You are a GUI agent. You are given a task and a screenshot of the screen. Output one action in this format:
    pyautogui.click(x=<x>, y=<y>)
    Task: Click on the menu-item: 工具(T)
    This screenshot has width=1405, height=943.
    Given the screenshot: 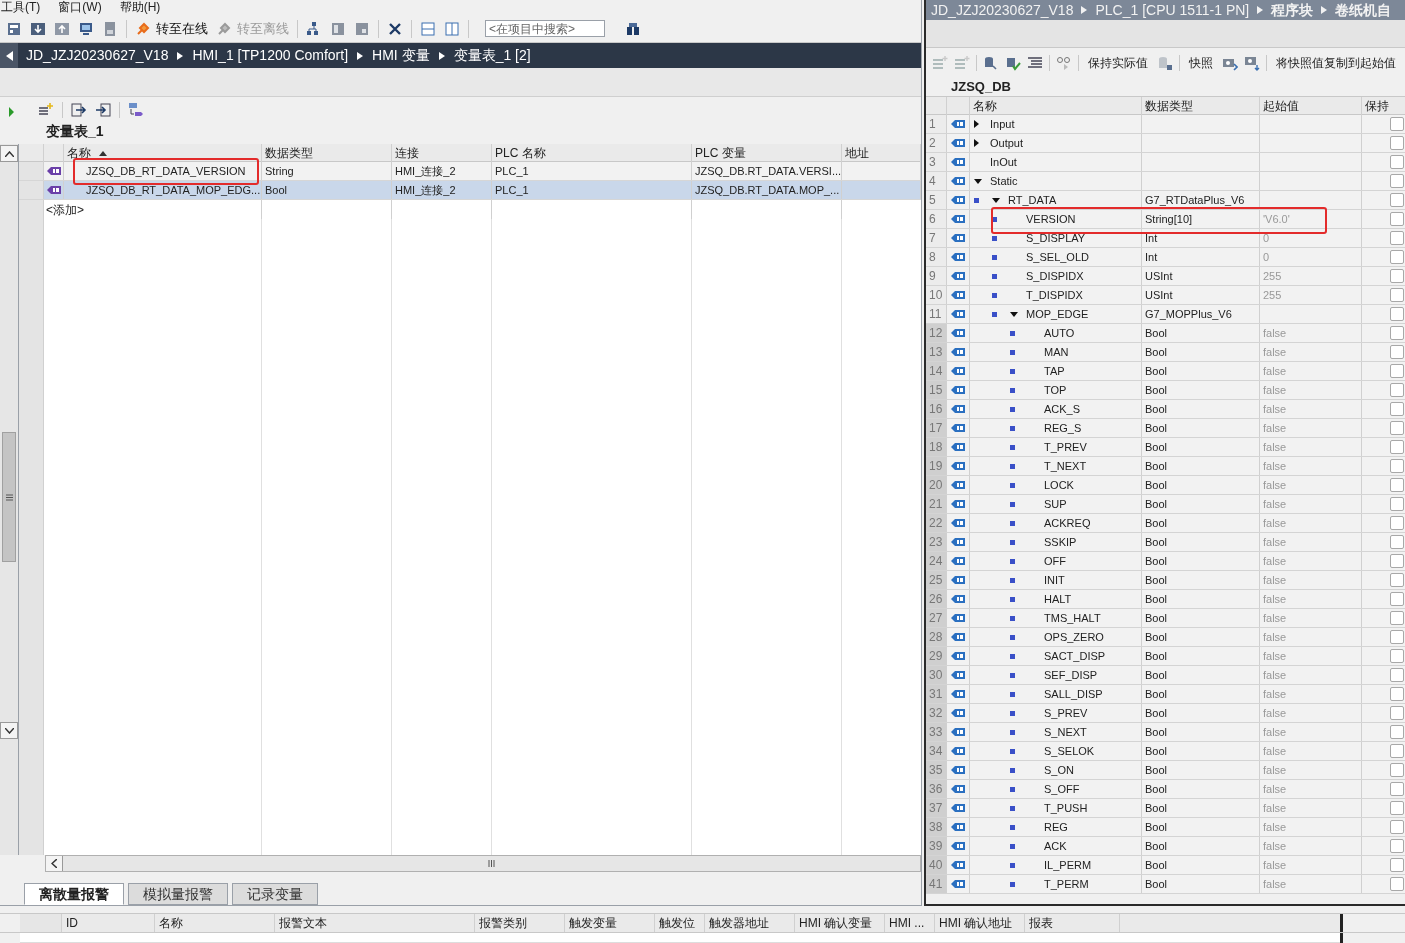 What is the action you would take?
    pyautogui.click(x=21, y=7)
    